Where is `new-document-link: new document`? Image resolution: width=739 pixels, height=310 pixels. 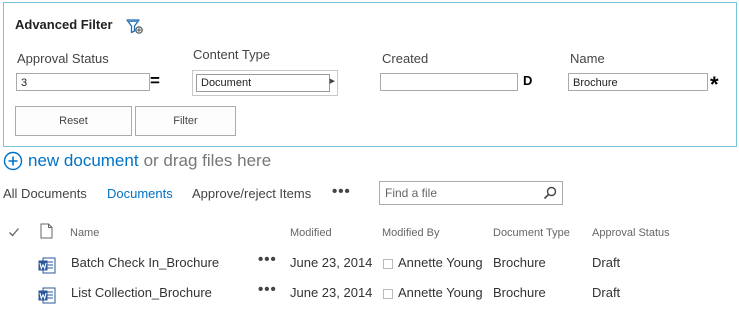
new-document-link: new document is located at coordinates (83, 161).